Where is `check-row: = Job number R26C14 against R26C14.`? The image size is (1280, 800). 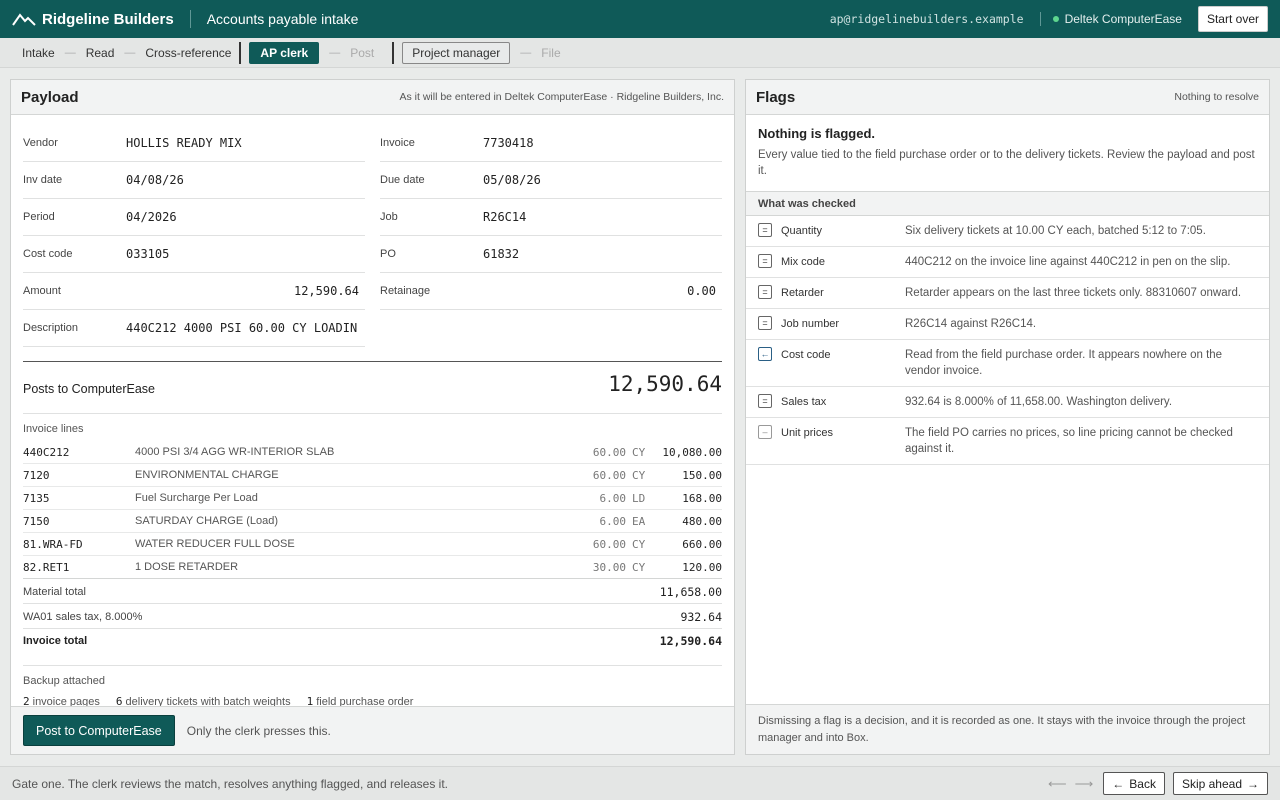
check-row: = Job number R26C14 against R26C14. is located at coordinates (1007, 324).